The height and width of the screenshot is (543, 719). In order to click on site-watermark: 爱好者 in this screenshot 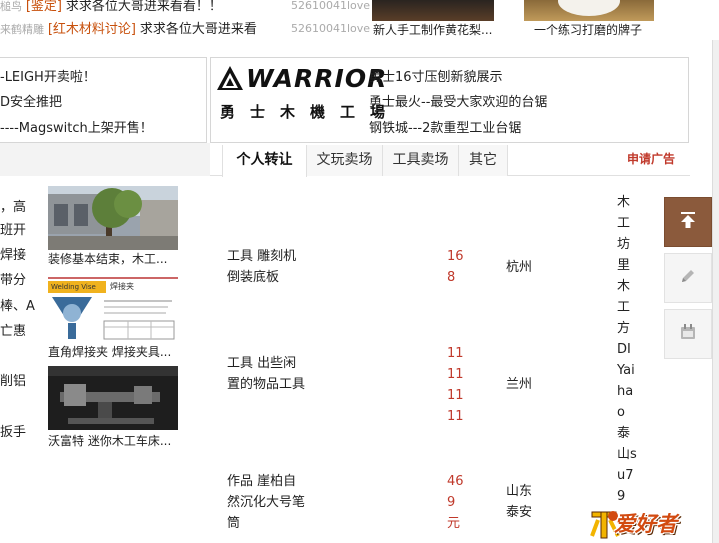, I will do `click(652, 524)`.